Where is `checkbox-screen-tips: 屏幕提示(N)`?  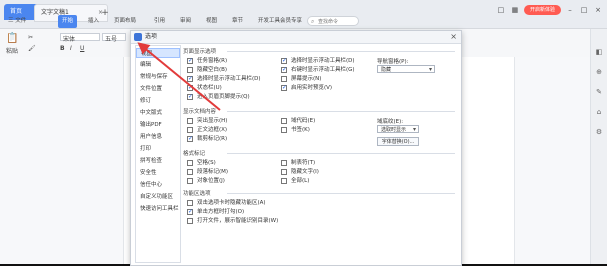
checkbox-screen-tips: 屏幕提示(N) is located at coordinates (301, 79).